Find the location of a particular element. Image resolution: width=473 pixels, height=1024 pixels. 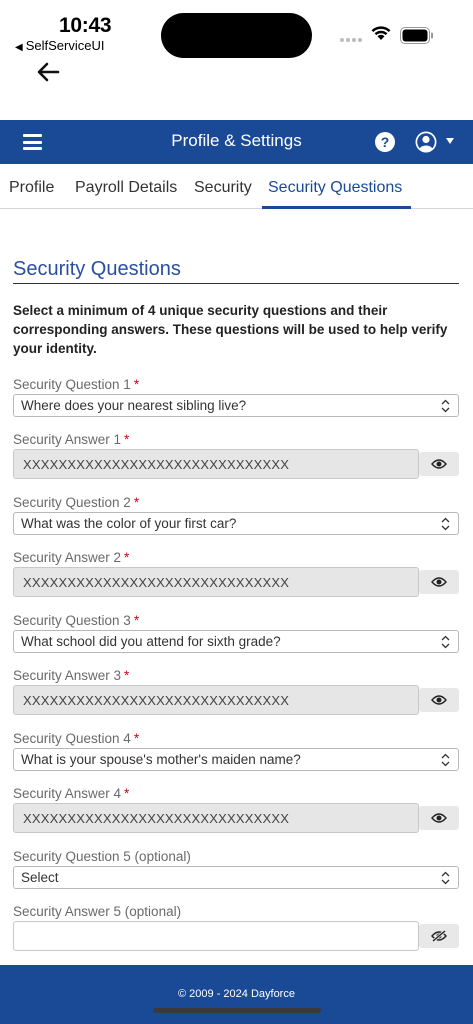

copyright-text: © 2009 - 2024 Dayforce is located at coordinates (236, 994).